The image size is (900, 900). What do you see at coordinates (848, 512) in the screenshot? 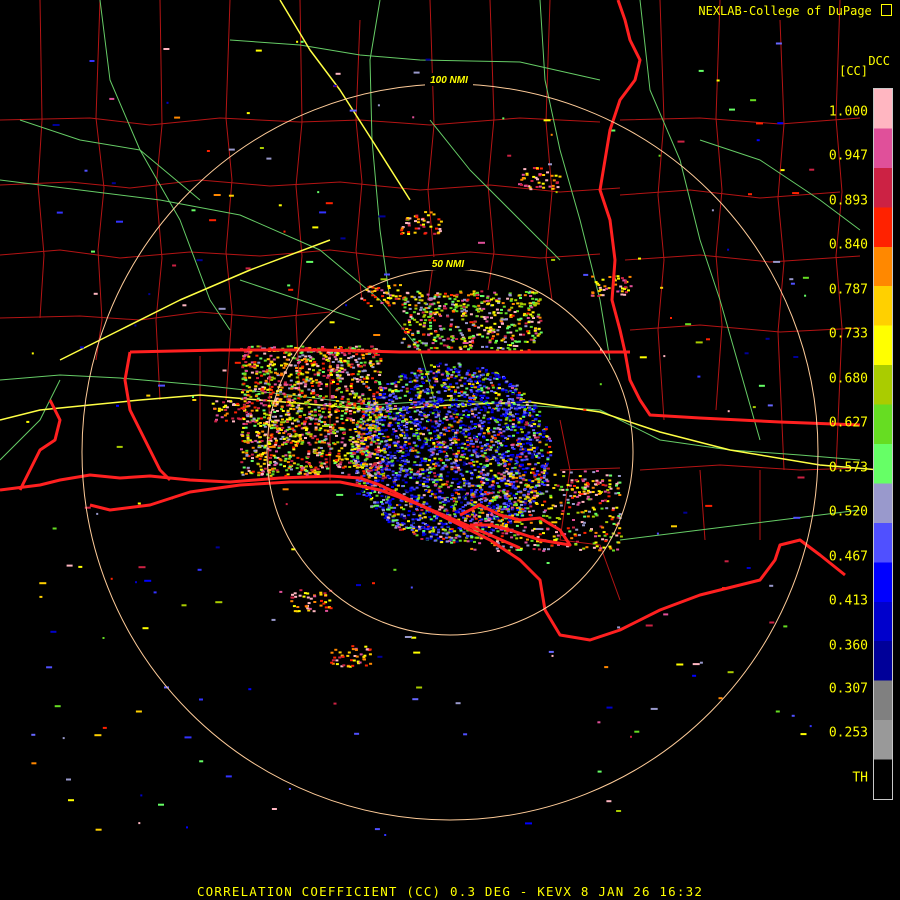
I see `scale-tick-label: 0.520` at bounding box center [848, 512].